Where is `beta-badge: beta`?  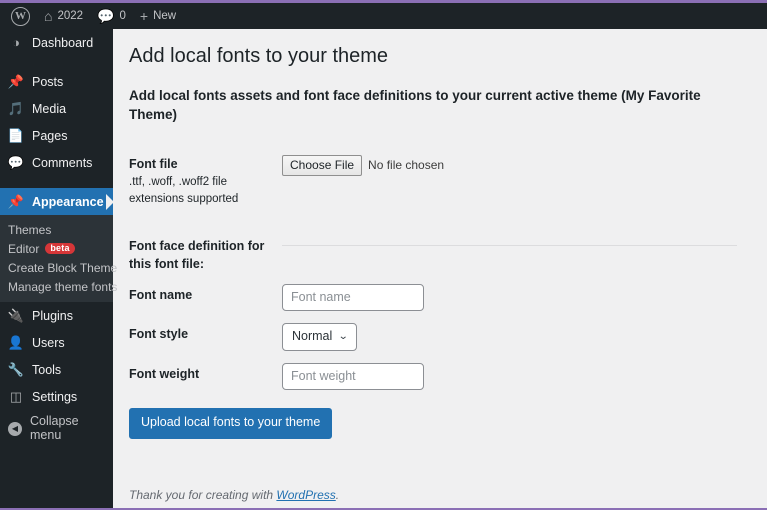
beta-badge: beta is located at coordinates (60, 248).